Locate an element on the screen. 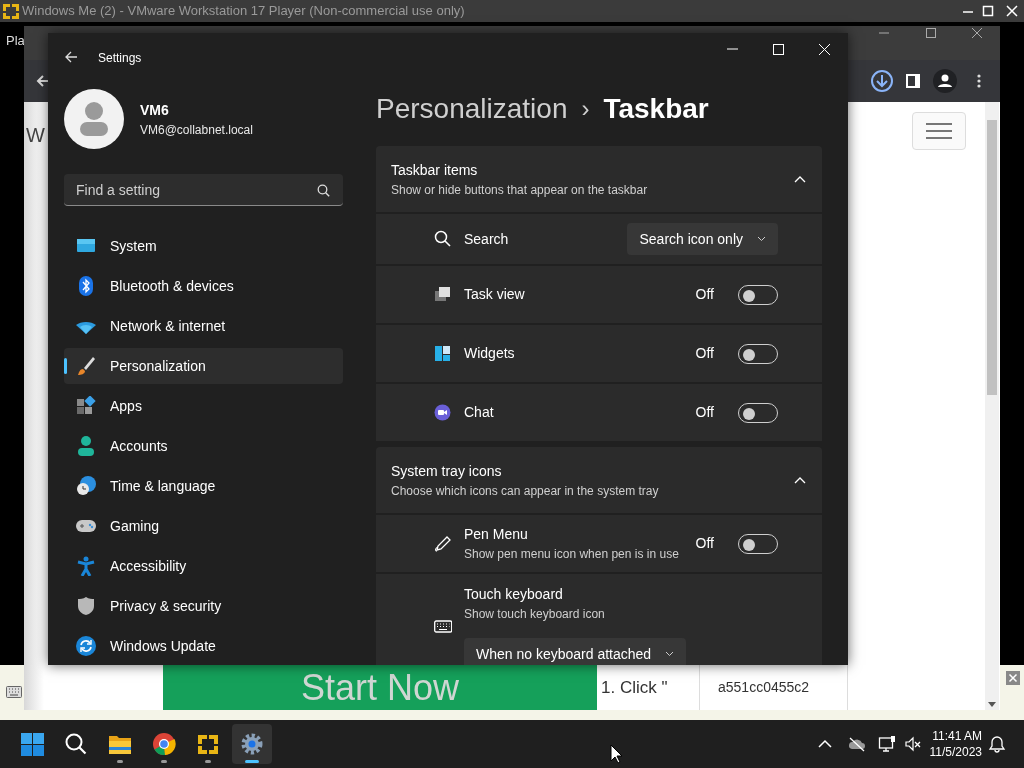 This screenshot has height=768, width=1024. nav-item: Bluetooth & devices is located at coordinates (203, 286).